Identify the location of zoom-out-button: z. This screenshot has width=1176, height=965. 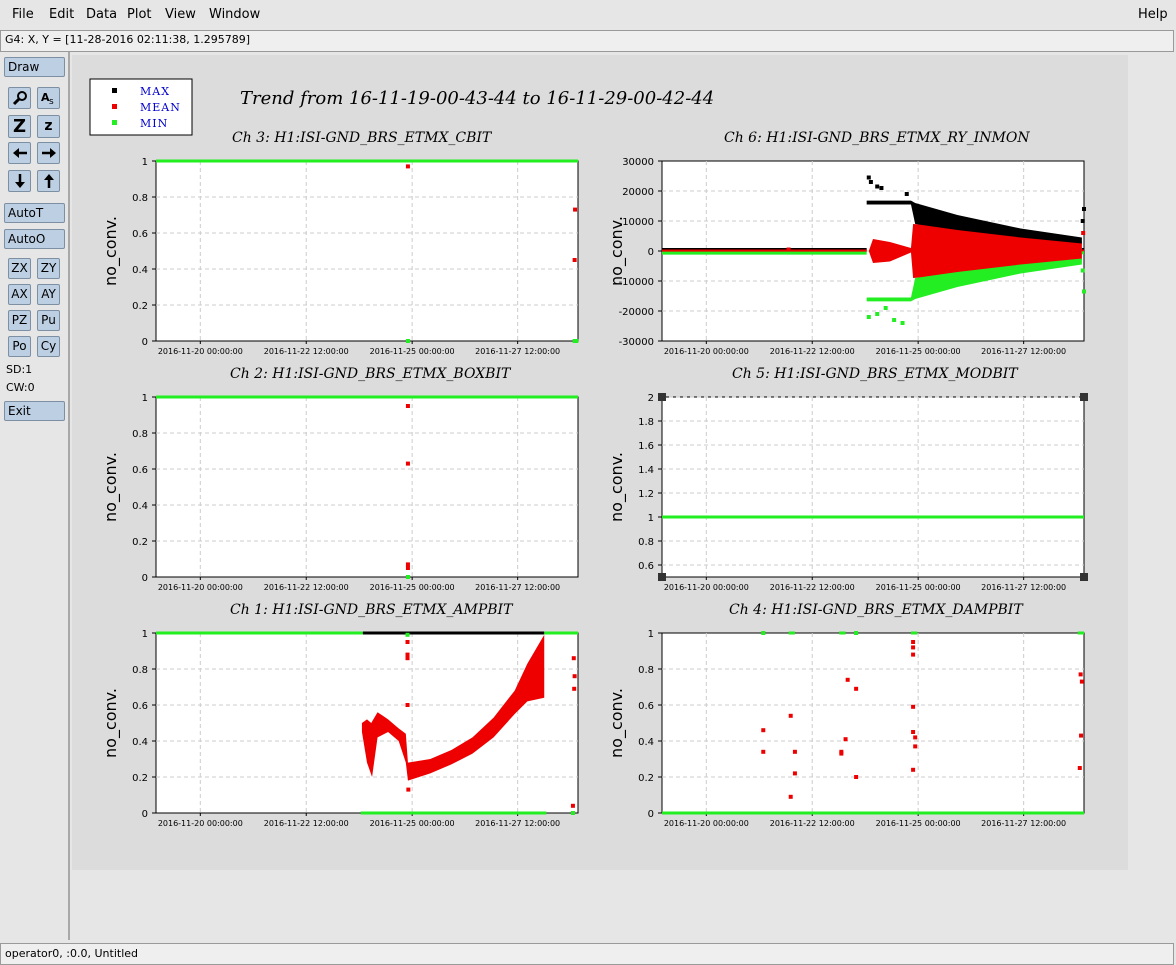
(48, 126).